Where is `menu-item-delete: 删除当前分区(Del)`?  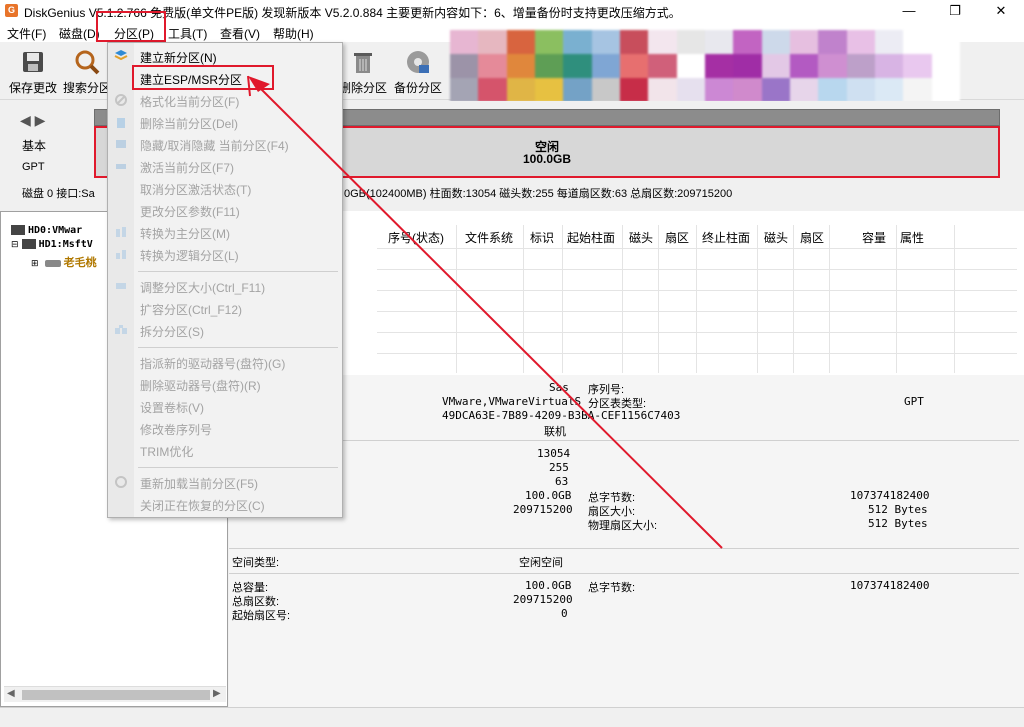
menu-item-delete: 删除当前分区(Del) is located at coordinates (189, 123).